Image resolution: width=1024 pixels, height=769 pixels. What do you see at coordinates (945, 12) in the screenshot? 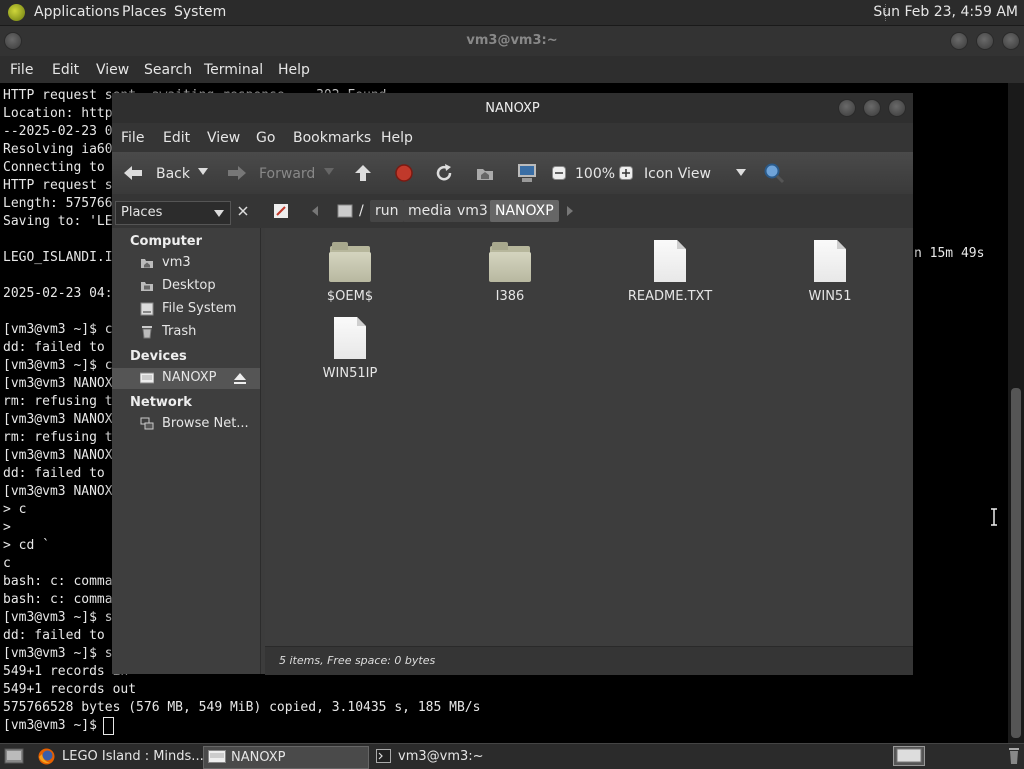
I see `clock: Sun Feb 23, 4:59 AM` at bounding box center [945, 12].